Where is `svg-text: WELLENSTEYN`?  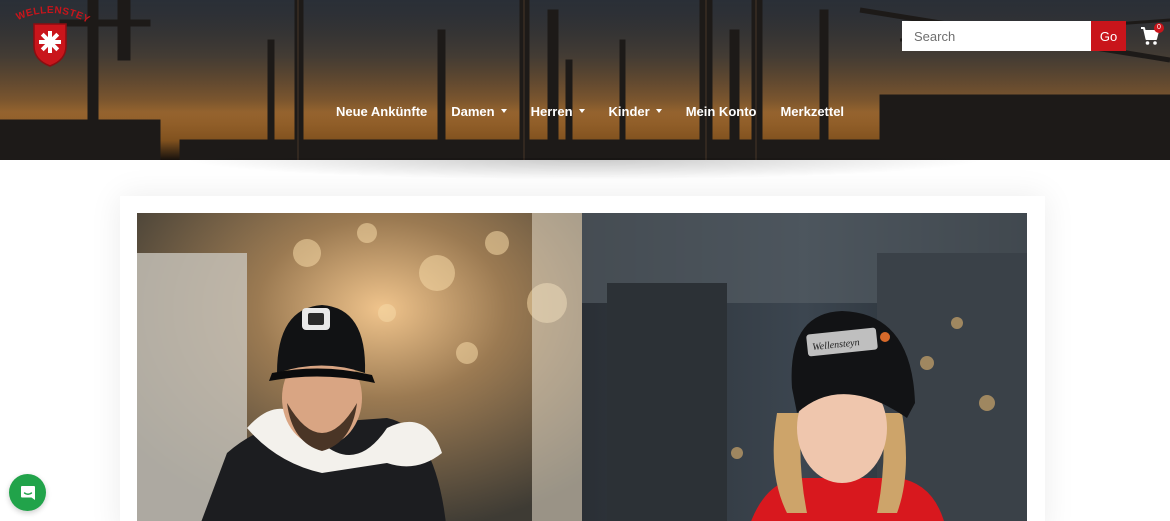
svg-text: WELLENSTEYN is located at coordinates (50, 16).